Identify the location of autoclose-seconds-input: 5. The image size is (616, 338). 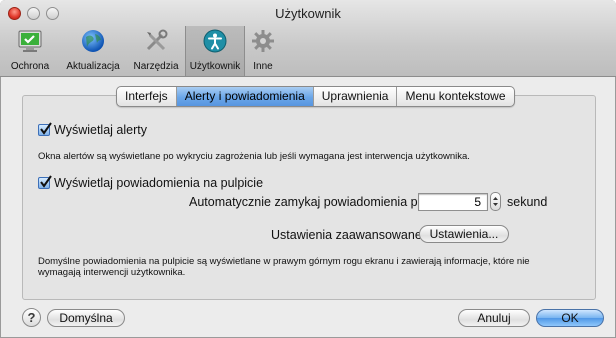
(453, 202).